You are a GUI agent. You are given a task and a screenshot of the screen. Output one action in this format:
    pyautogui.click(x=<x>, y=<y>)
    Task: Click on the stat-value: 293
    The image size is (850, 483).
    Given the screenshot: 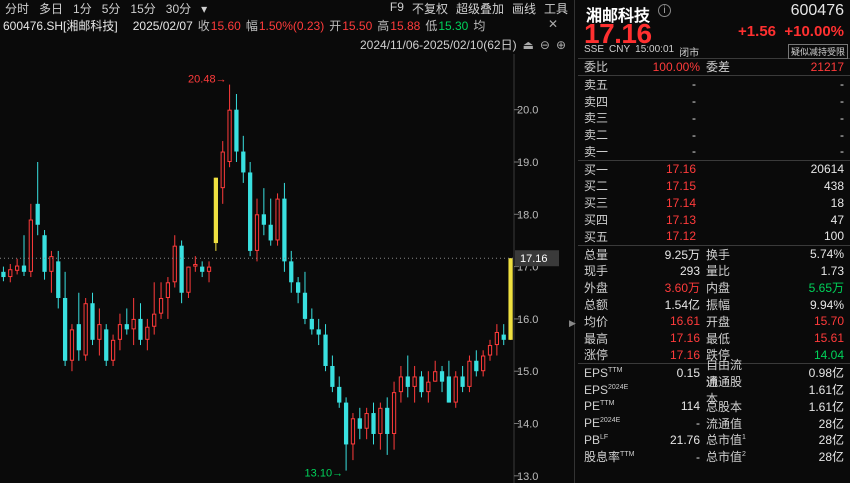 What is the action you would take?
    pyautogui.click(x=689, y=270)
    